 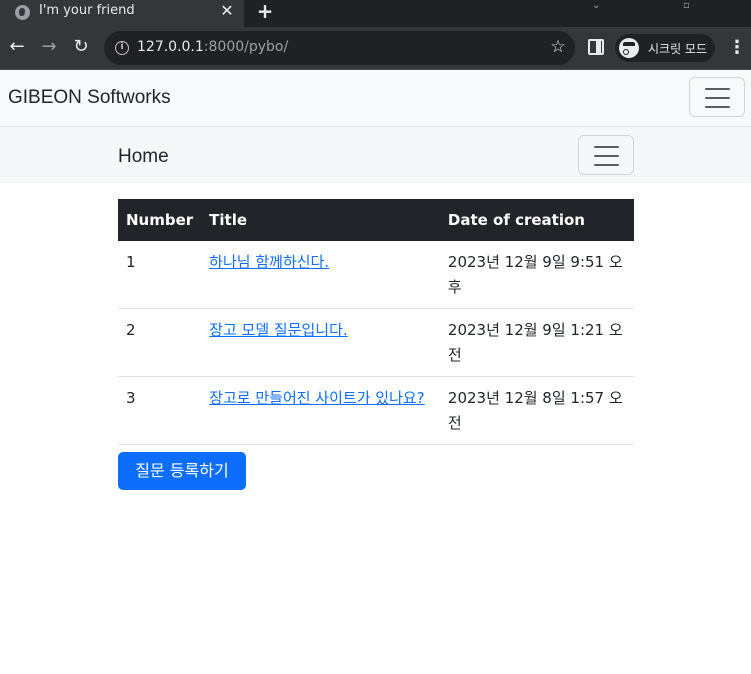 What do you see at coordinates (212, 47) in the screenshot?
I see `url-text: 127.0.0.1:8000/pybo/` at bounding box center [212, 47].